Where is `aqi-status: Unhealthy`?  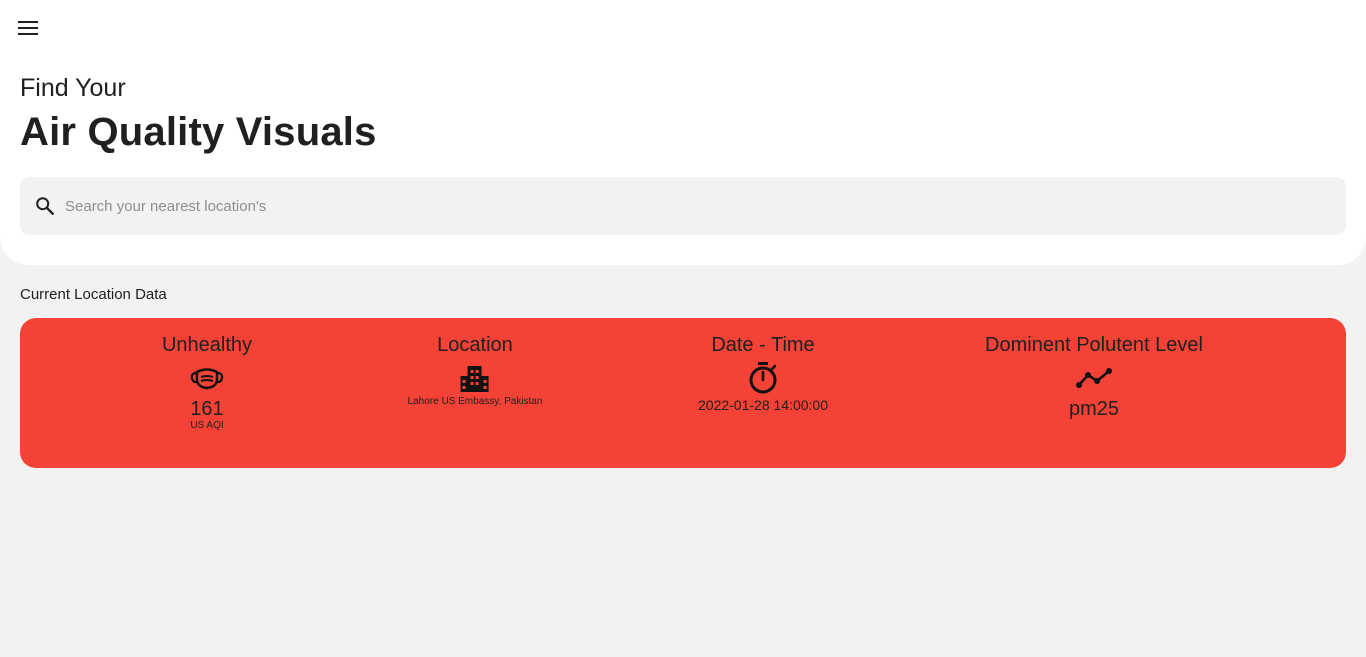 aqi-status: Unhealthy is located at coordinates (207, 345).